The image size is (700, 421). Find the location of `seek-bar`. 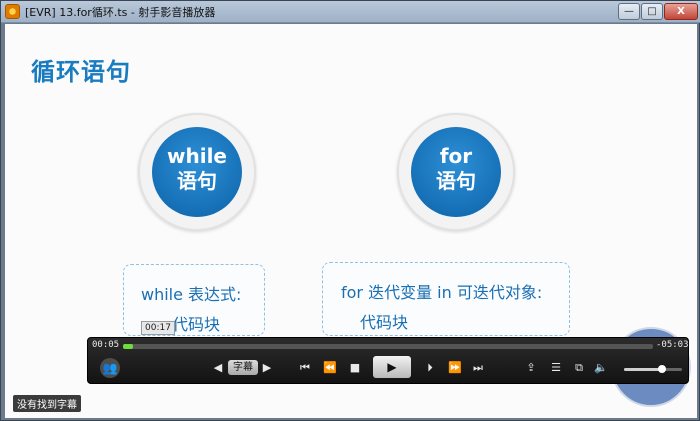

seek-bar is located at coordinates (388, 346).